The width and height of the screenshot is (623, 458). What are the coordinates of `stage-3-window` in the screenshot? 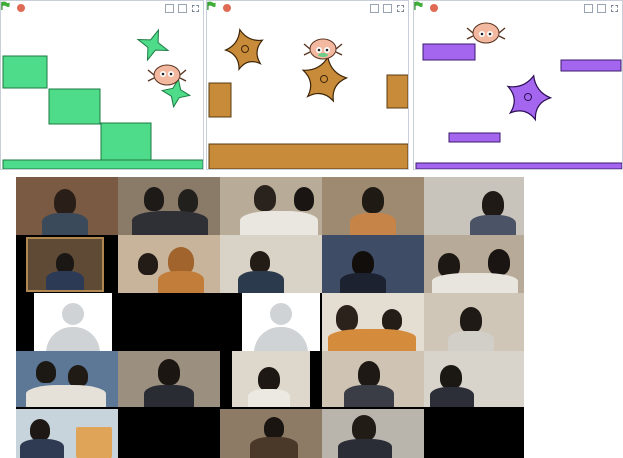 It's located at (518, 85).